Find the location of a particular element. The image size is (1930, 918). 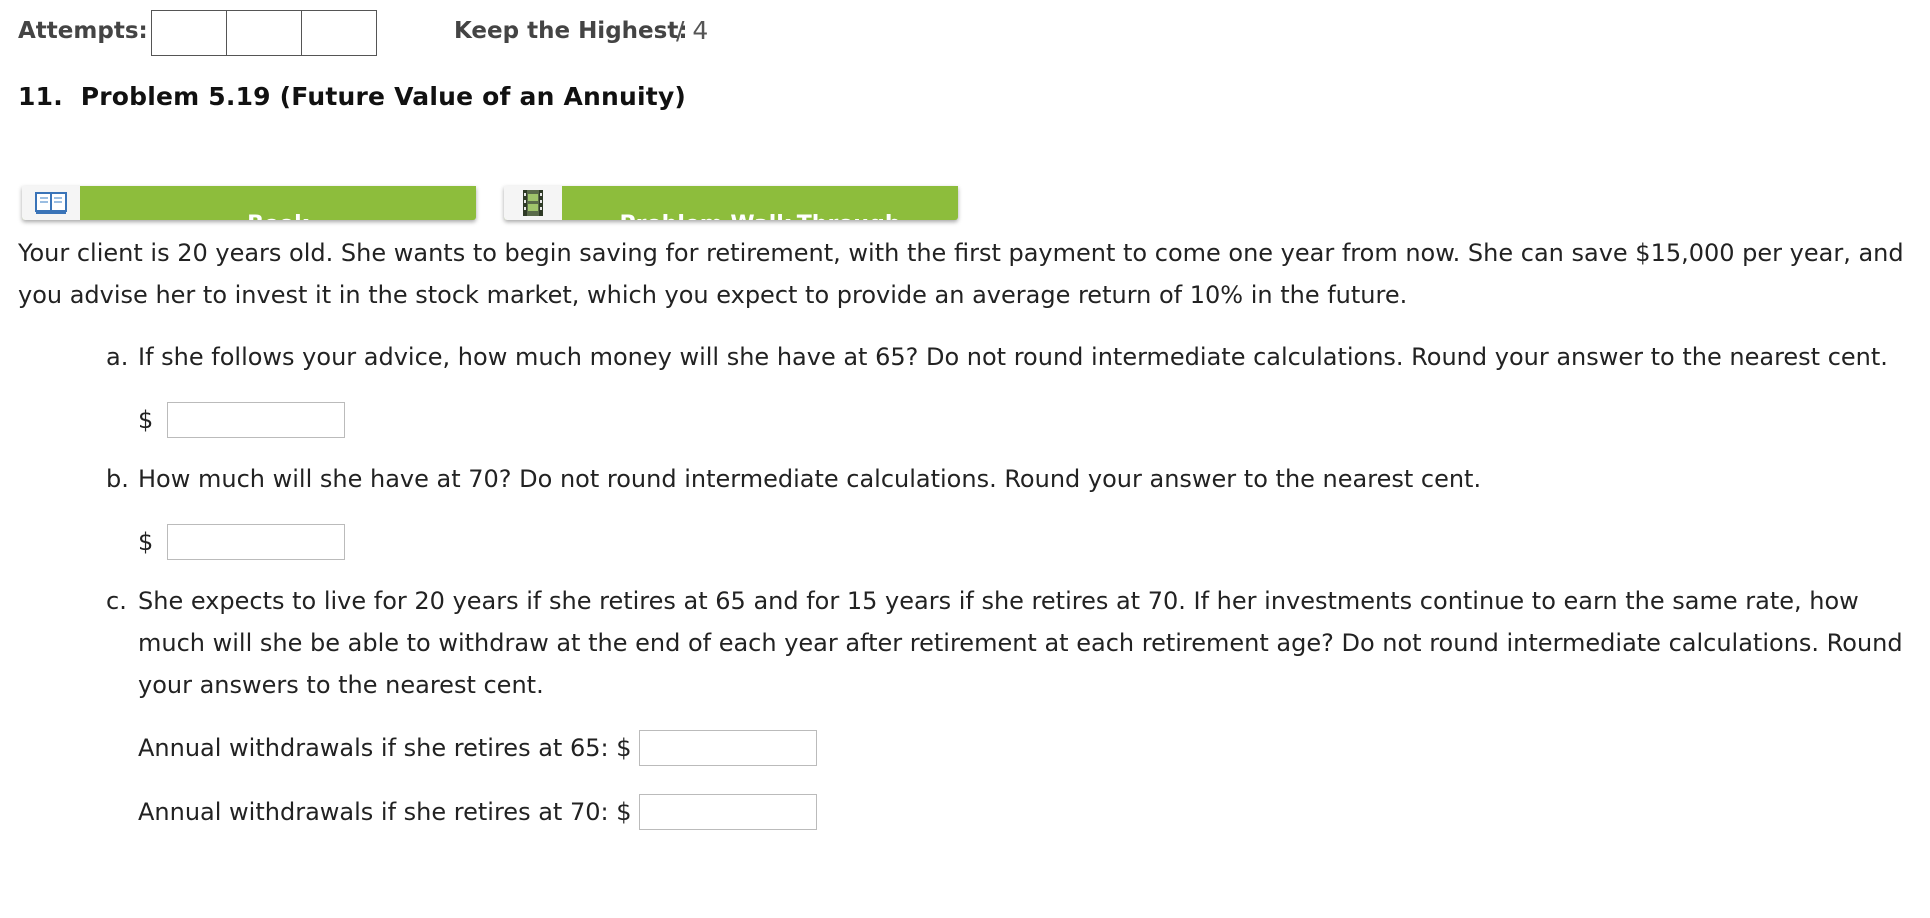

answer-b-row: $ is located at coordinates (242, 542).